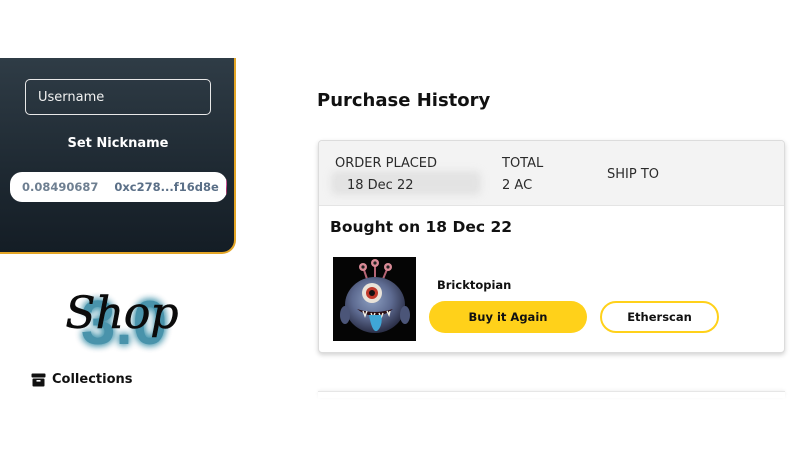 The image size is (806, 454). I want to click on total-value: 2 AC, so click(517, 185).